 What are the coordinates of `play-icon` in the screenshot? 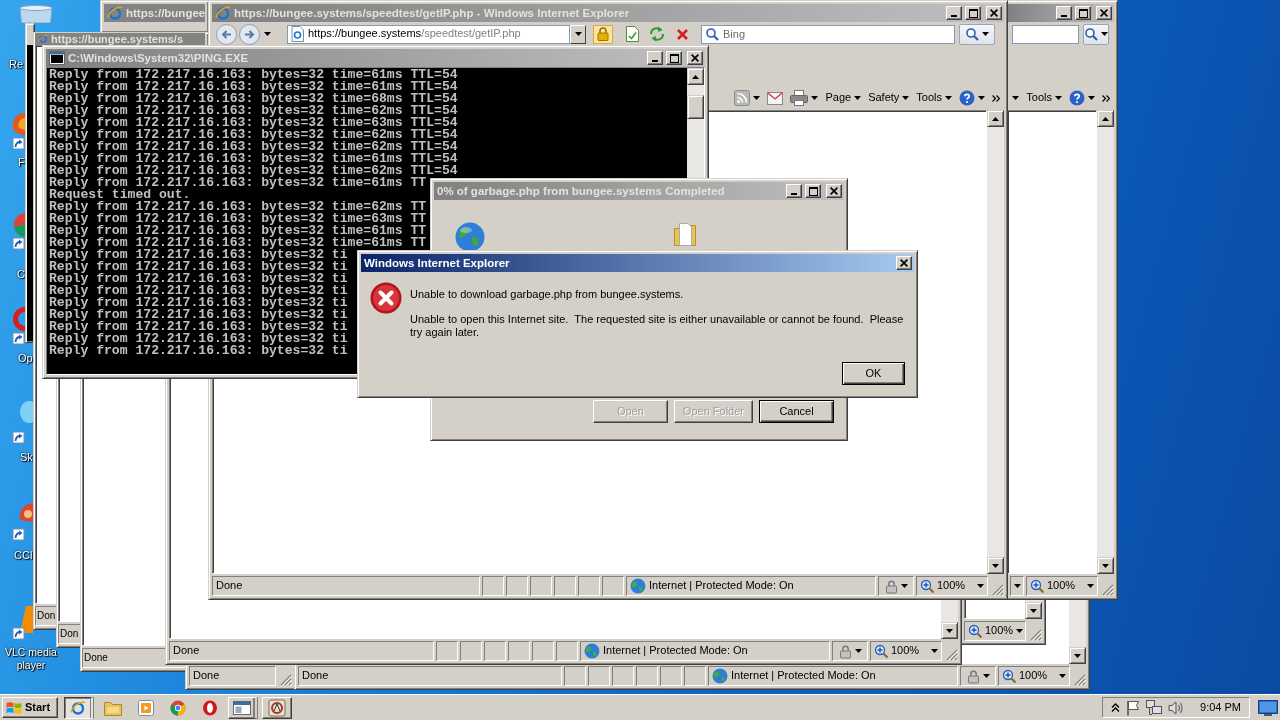 It's located at (146, 707).